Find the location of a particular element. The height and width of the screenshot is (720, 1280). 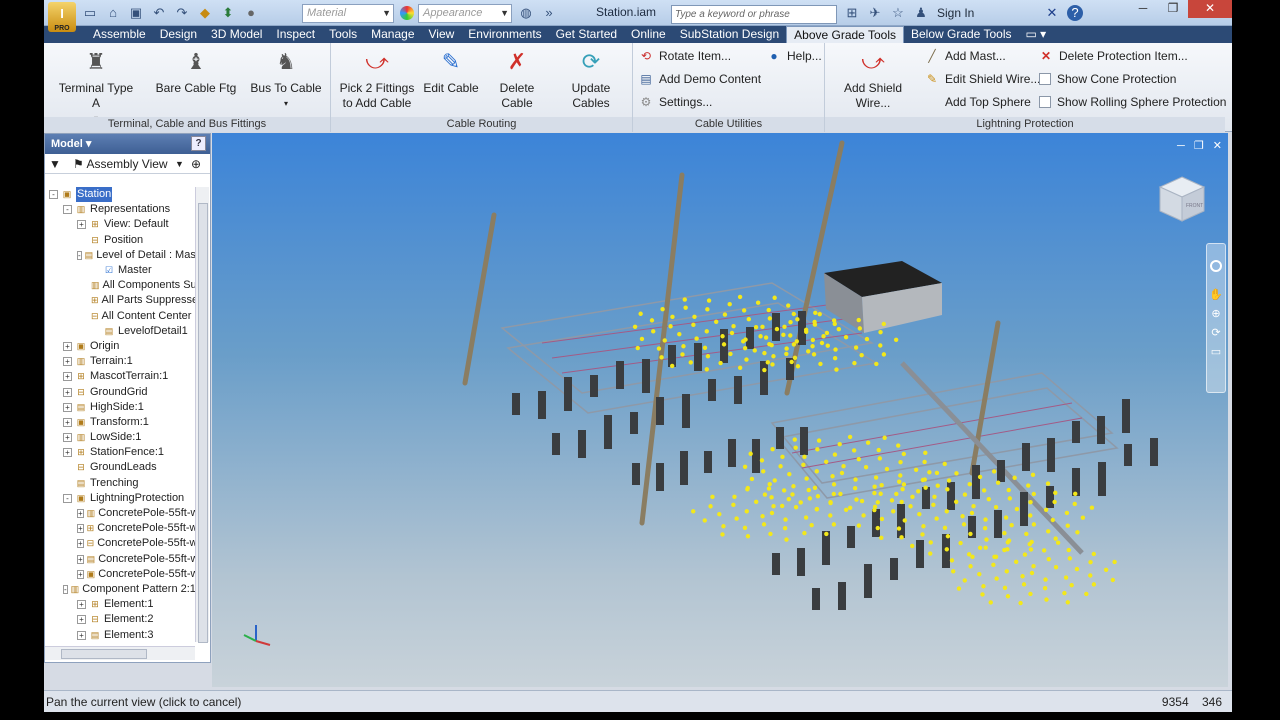

open-icon: ⌂ is located at coordinates (113, 13).